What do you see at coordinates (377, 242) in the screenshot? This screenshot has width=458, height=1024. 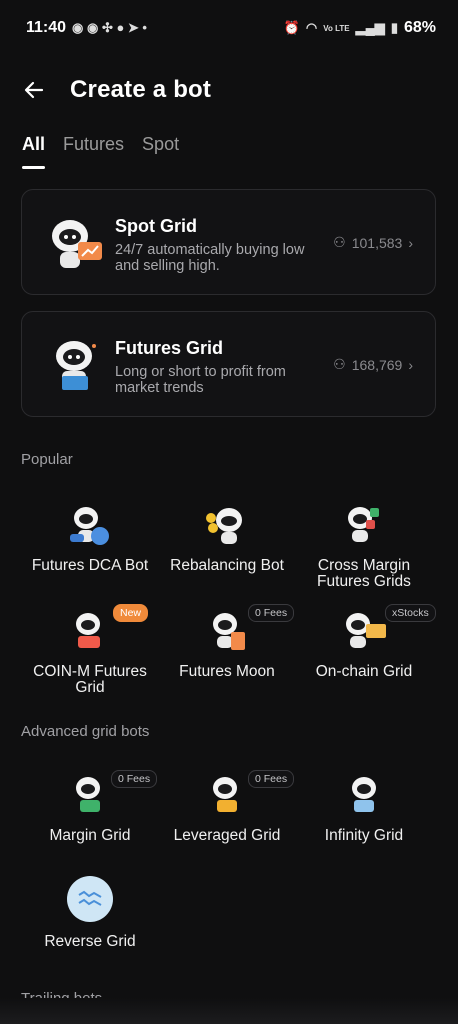 I see `user-count-value: 101,583` at bounding box center [377, 242].